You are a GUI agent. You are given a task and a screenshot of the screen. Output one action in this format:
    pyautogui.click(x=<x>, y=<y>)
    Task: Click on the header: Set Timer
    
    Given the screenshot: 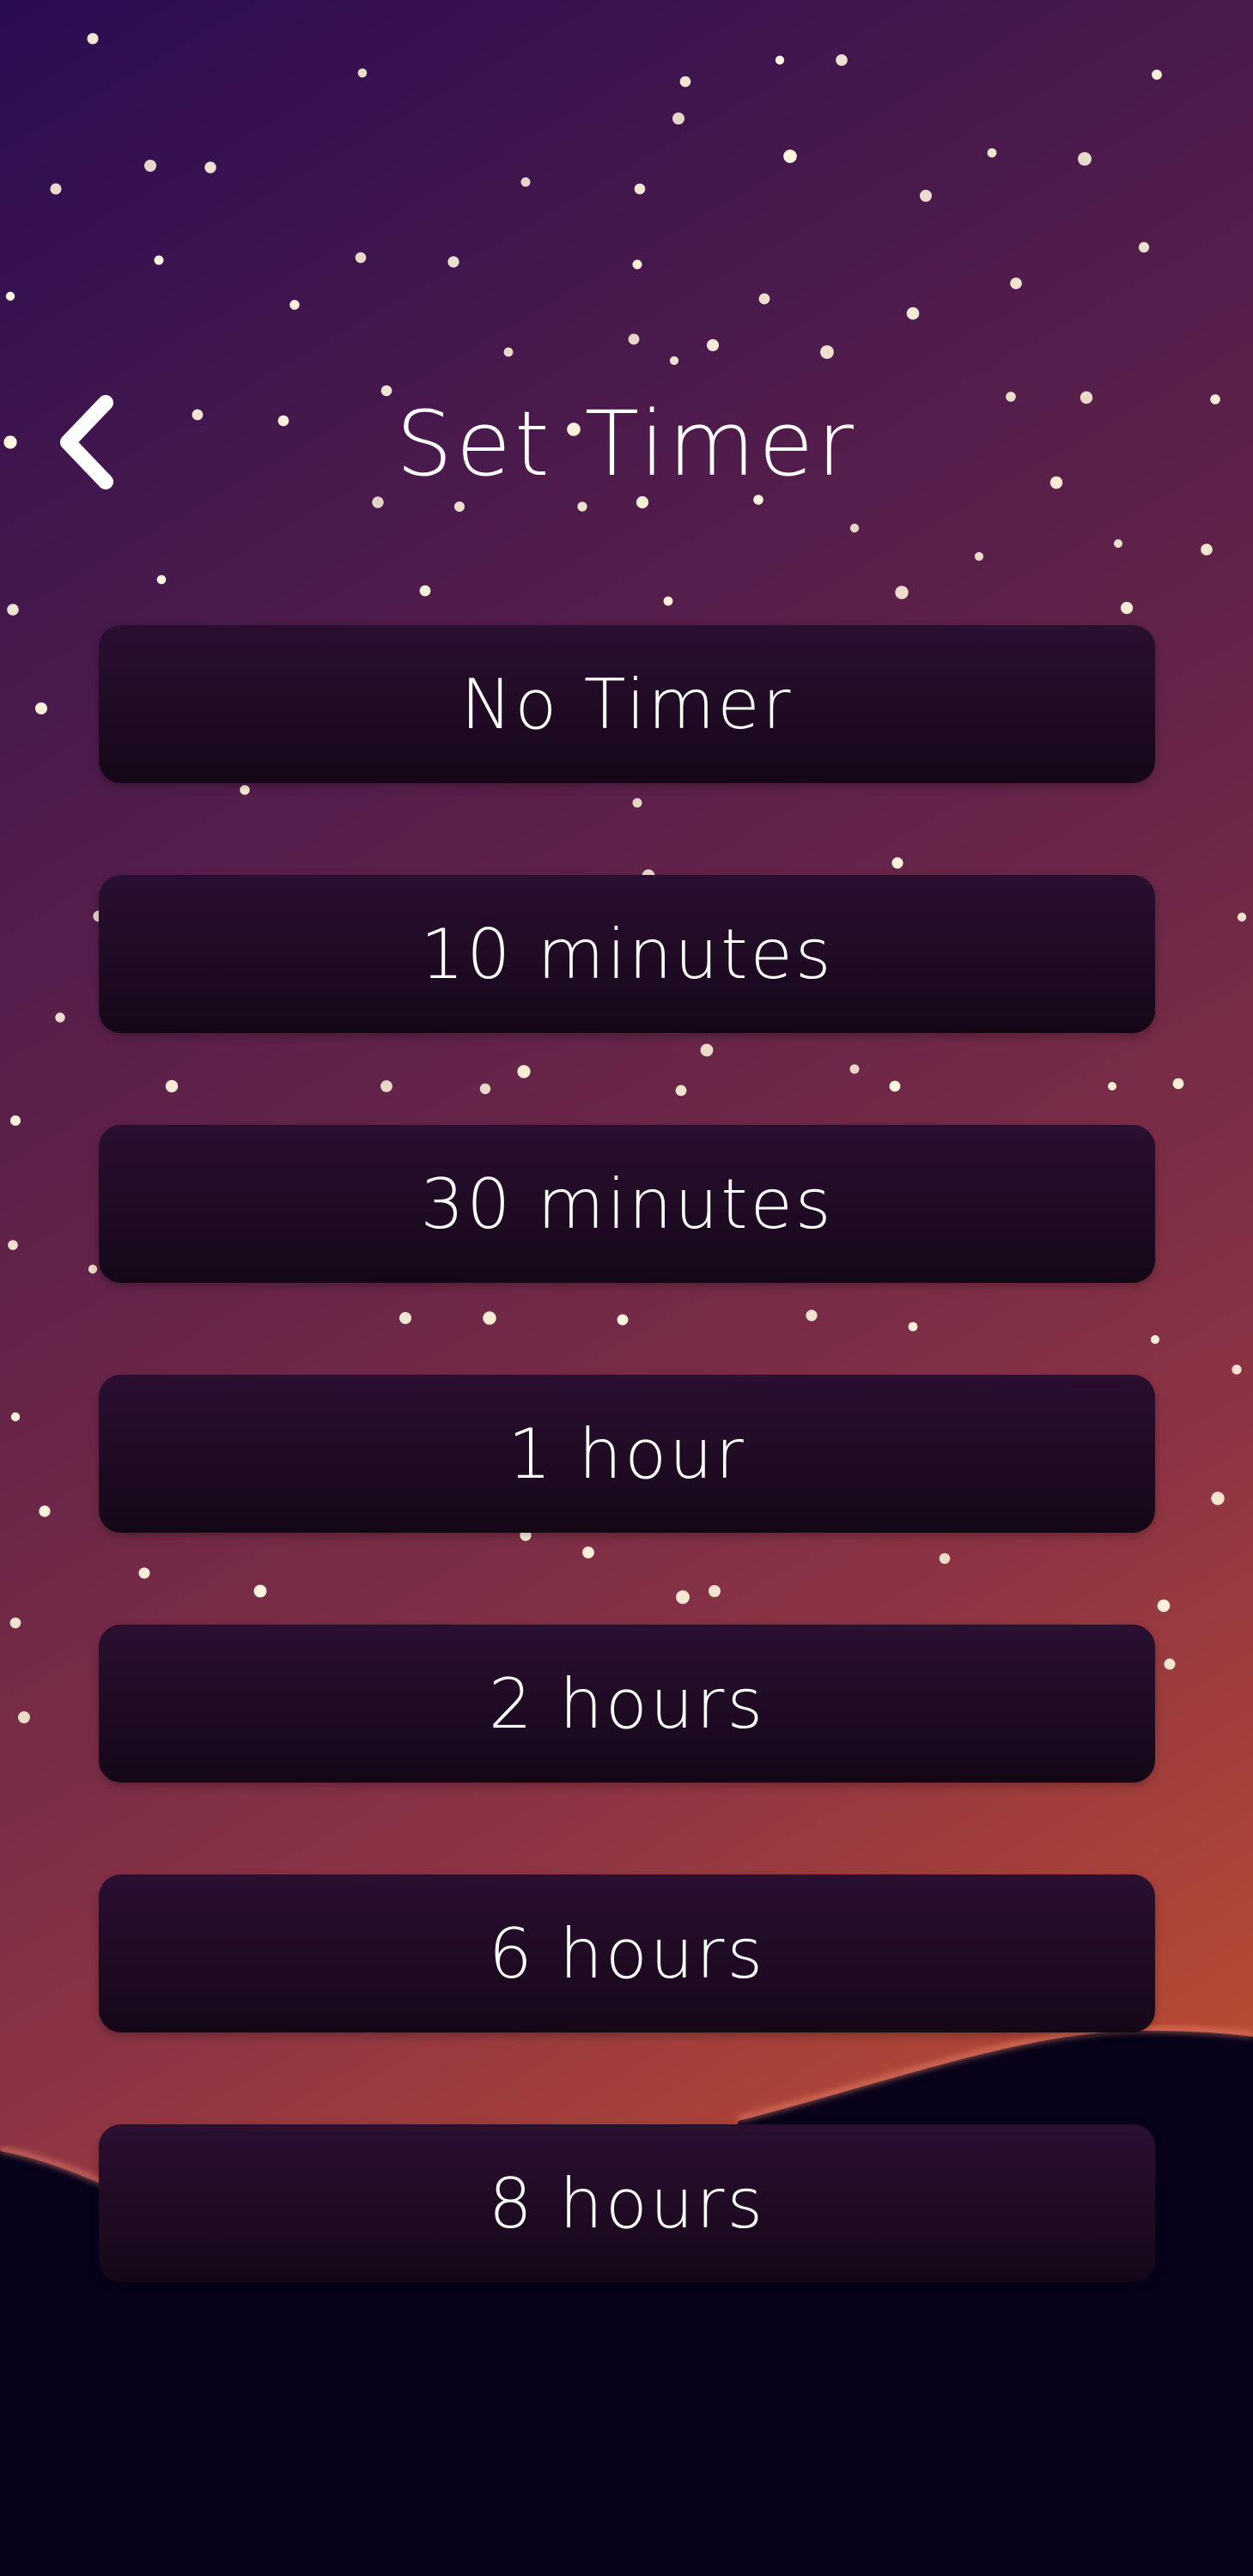 What is the action you would take?
    pyautogui.click(x=626, y=446)
    